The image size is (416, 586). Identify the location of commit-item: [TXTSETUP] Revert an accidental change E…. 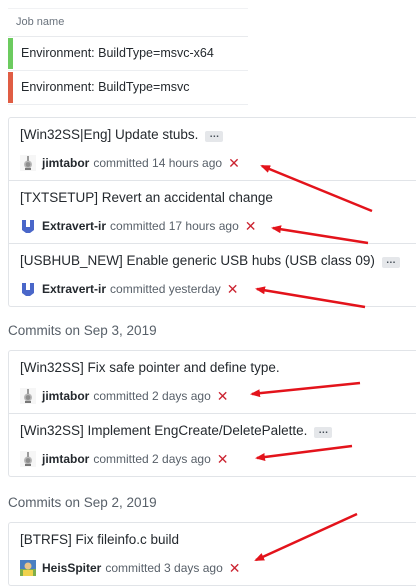
(212, 212).